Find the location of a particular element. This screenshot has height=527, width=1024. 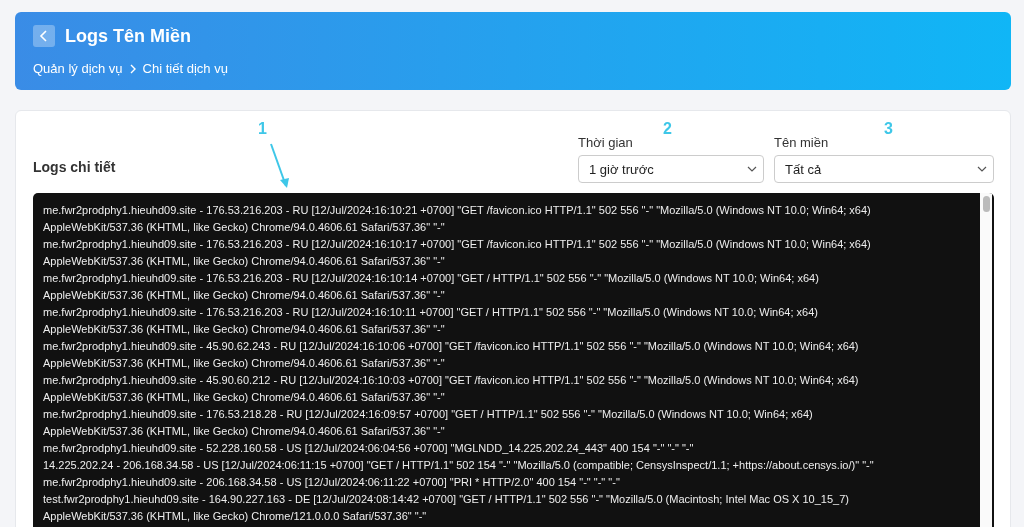

annotation-number: 2 is located at coordinates (667, 129).